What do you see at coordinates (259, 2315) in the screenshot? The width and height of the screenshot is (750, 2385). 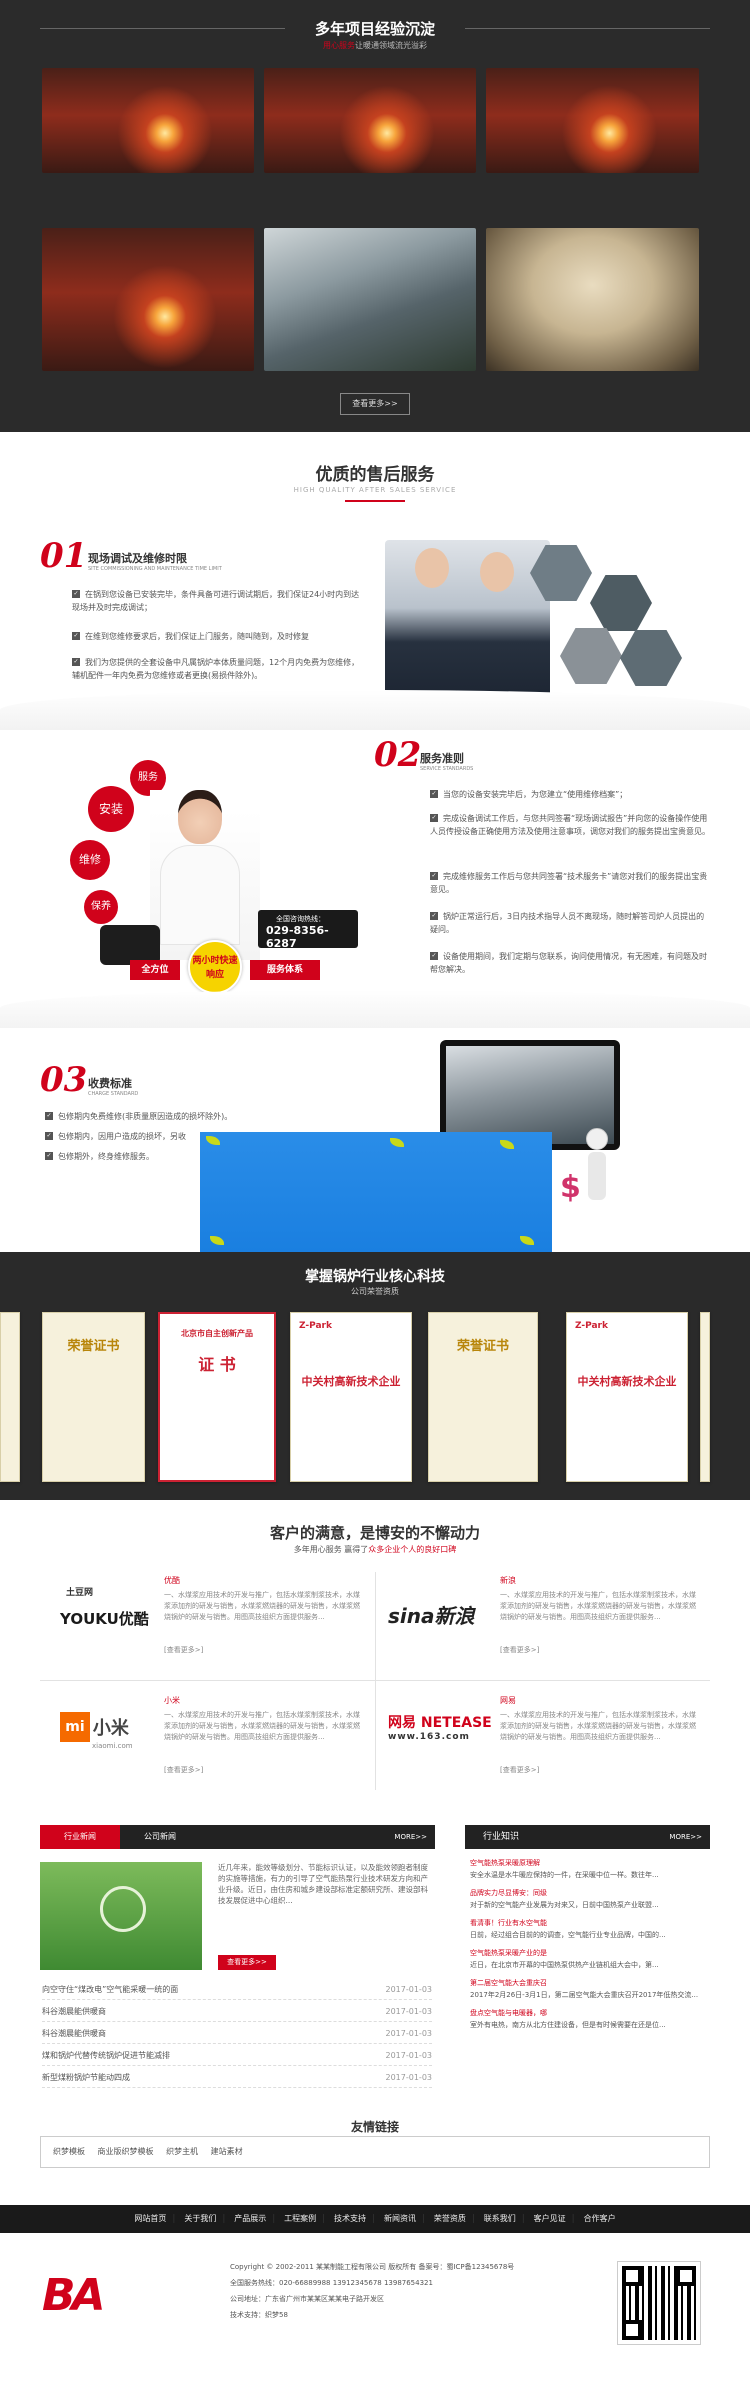 I see `footer-support: 技术支持：织梦58` at bounding box center [259, 2315].